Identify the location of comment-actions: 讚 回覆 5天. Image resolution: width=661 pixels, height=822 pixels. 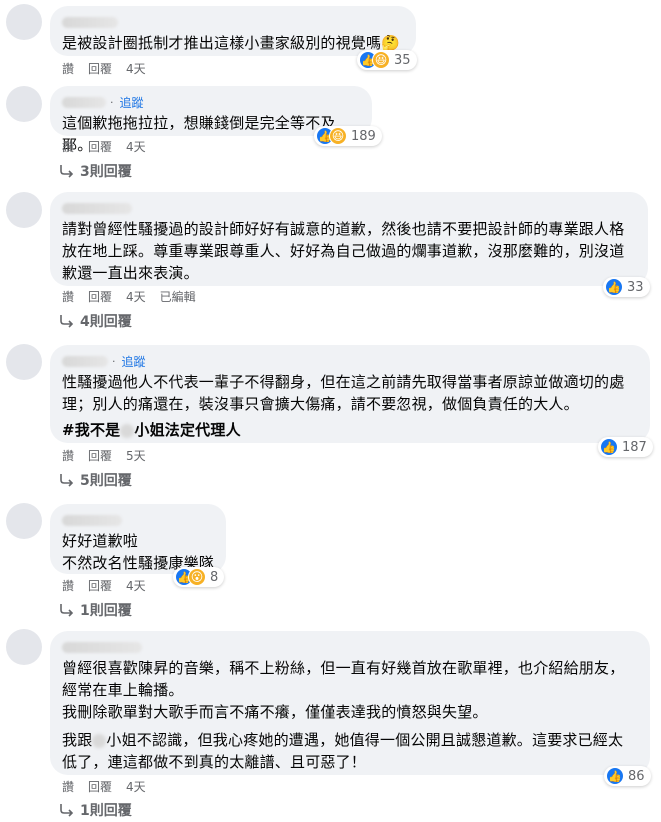
(104, 455).